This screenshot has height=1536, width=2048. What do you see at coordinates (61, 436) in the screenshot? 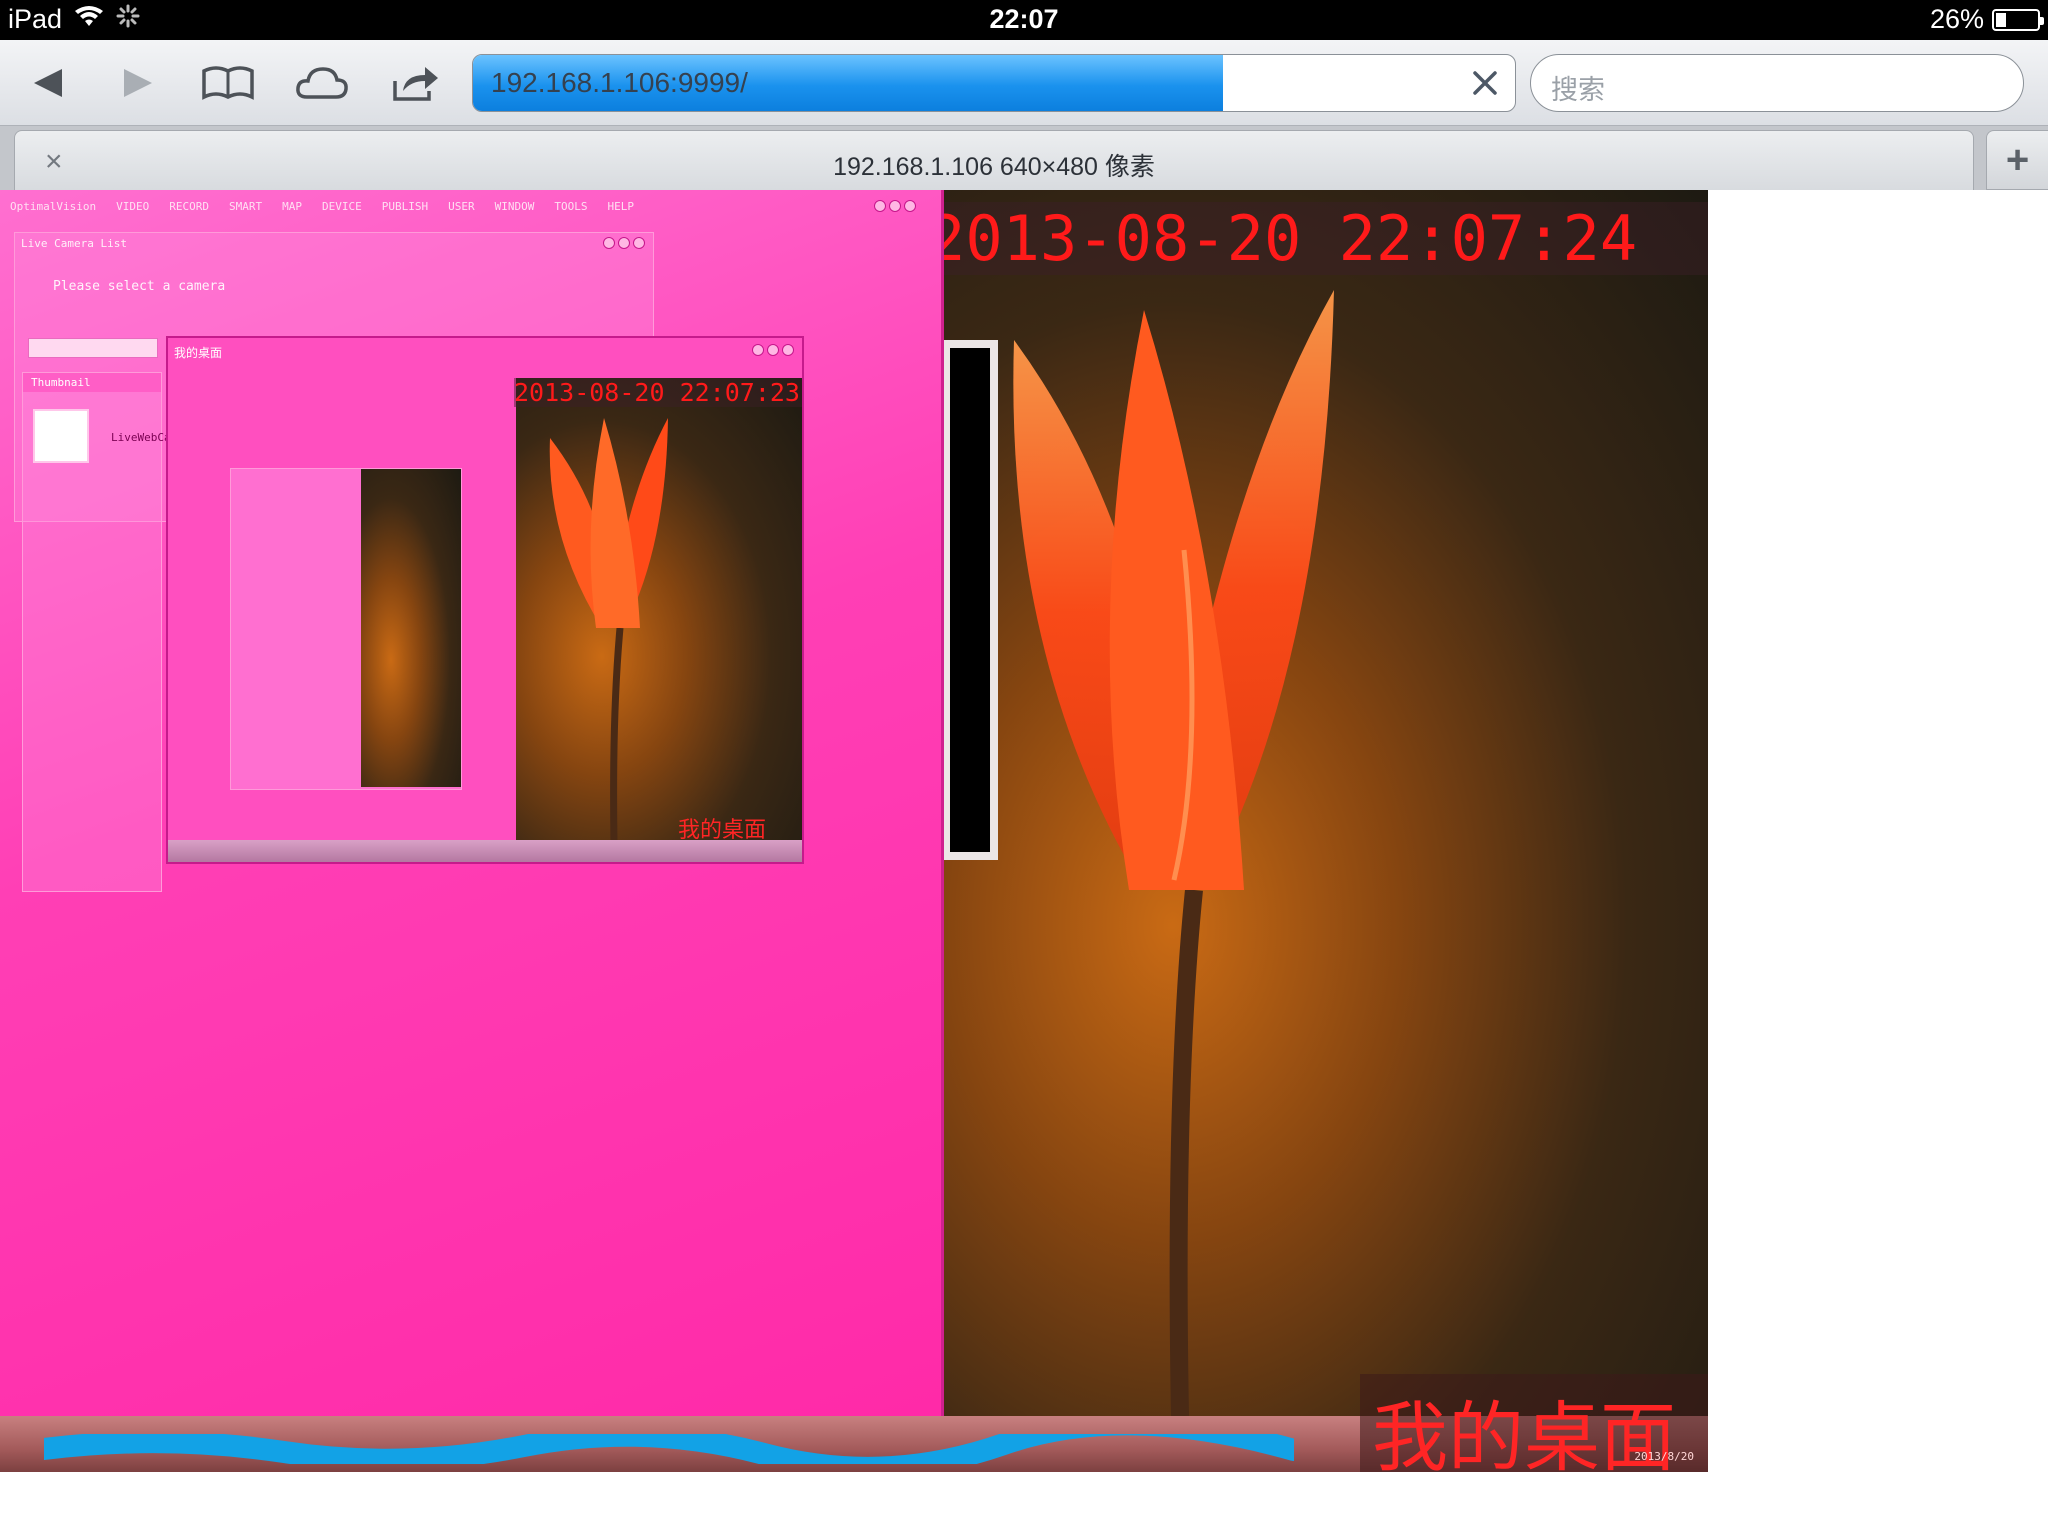
I see `camera-thumbnail` at bounding box center [61, 436].